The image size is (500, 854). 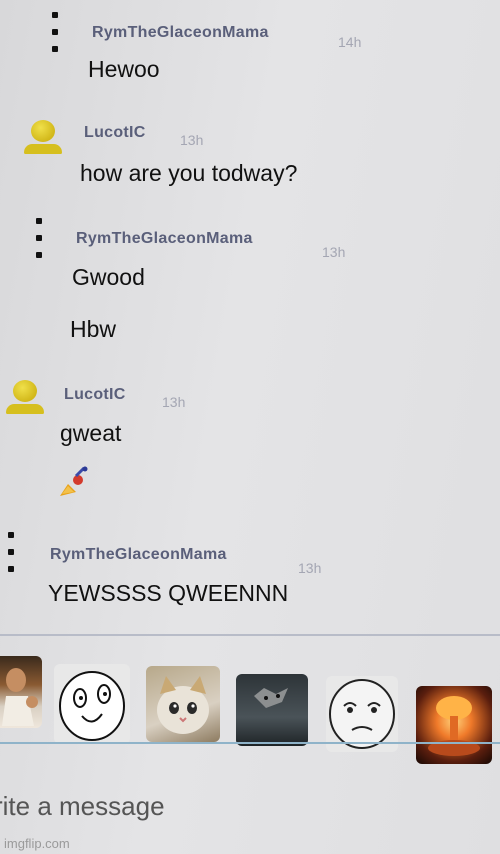 What do you see at coordinates (92, 704) in the screenshot?
I see `emoji-awesome-face` at bounding box center [92, 704].